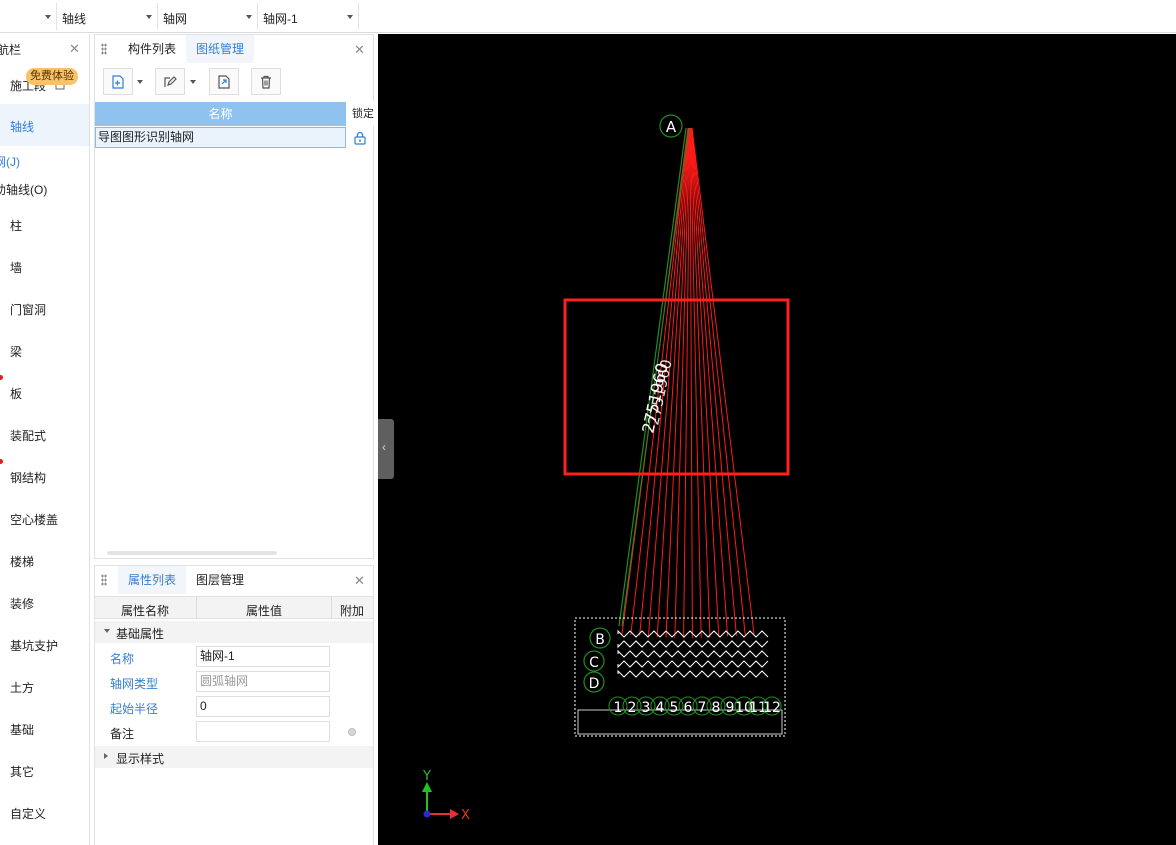 This screenshot has height=845, width=1176. Describe the element at coordinates (140, 759) in the screenshot. I see `group-label: 显示样式` at that location.